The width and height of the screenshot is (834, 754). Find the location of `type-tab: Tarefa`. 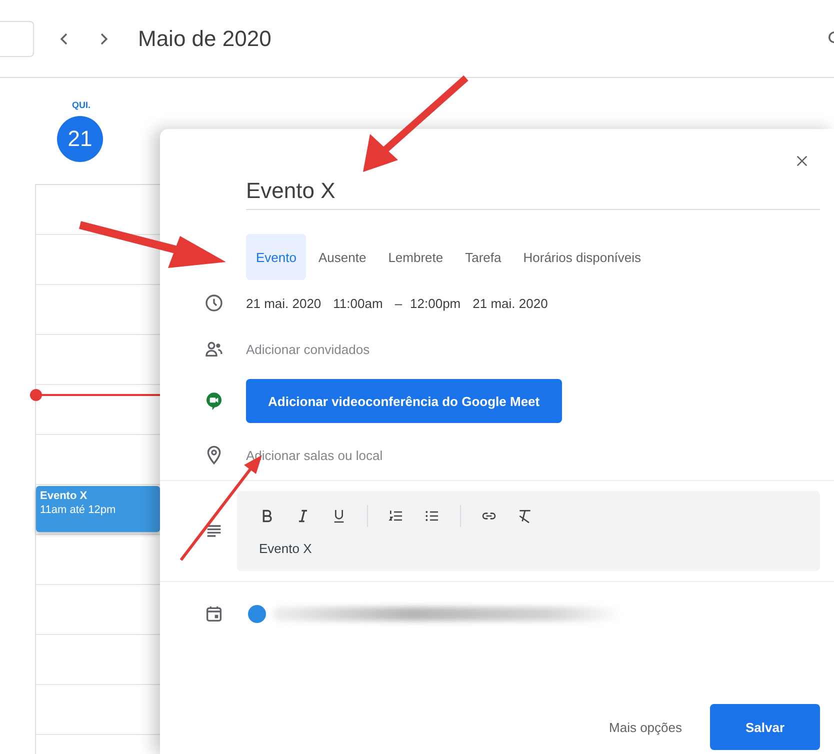

type-tab: Tarefa is located at coordinates (483, 257).